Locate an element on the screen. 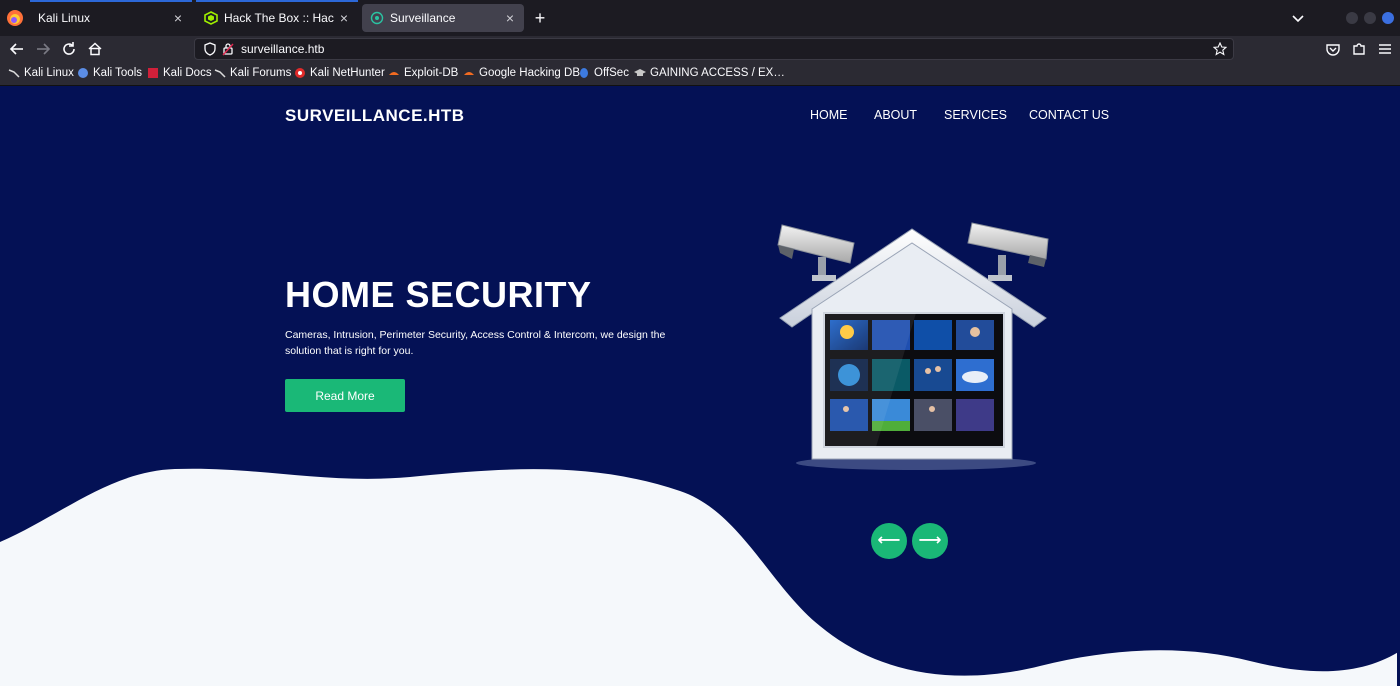 The height and width of the screenshot is (686, 1400). bookmark-star-icon is located at coordinates (1220, 49).